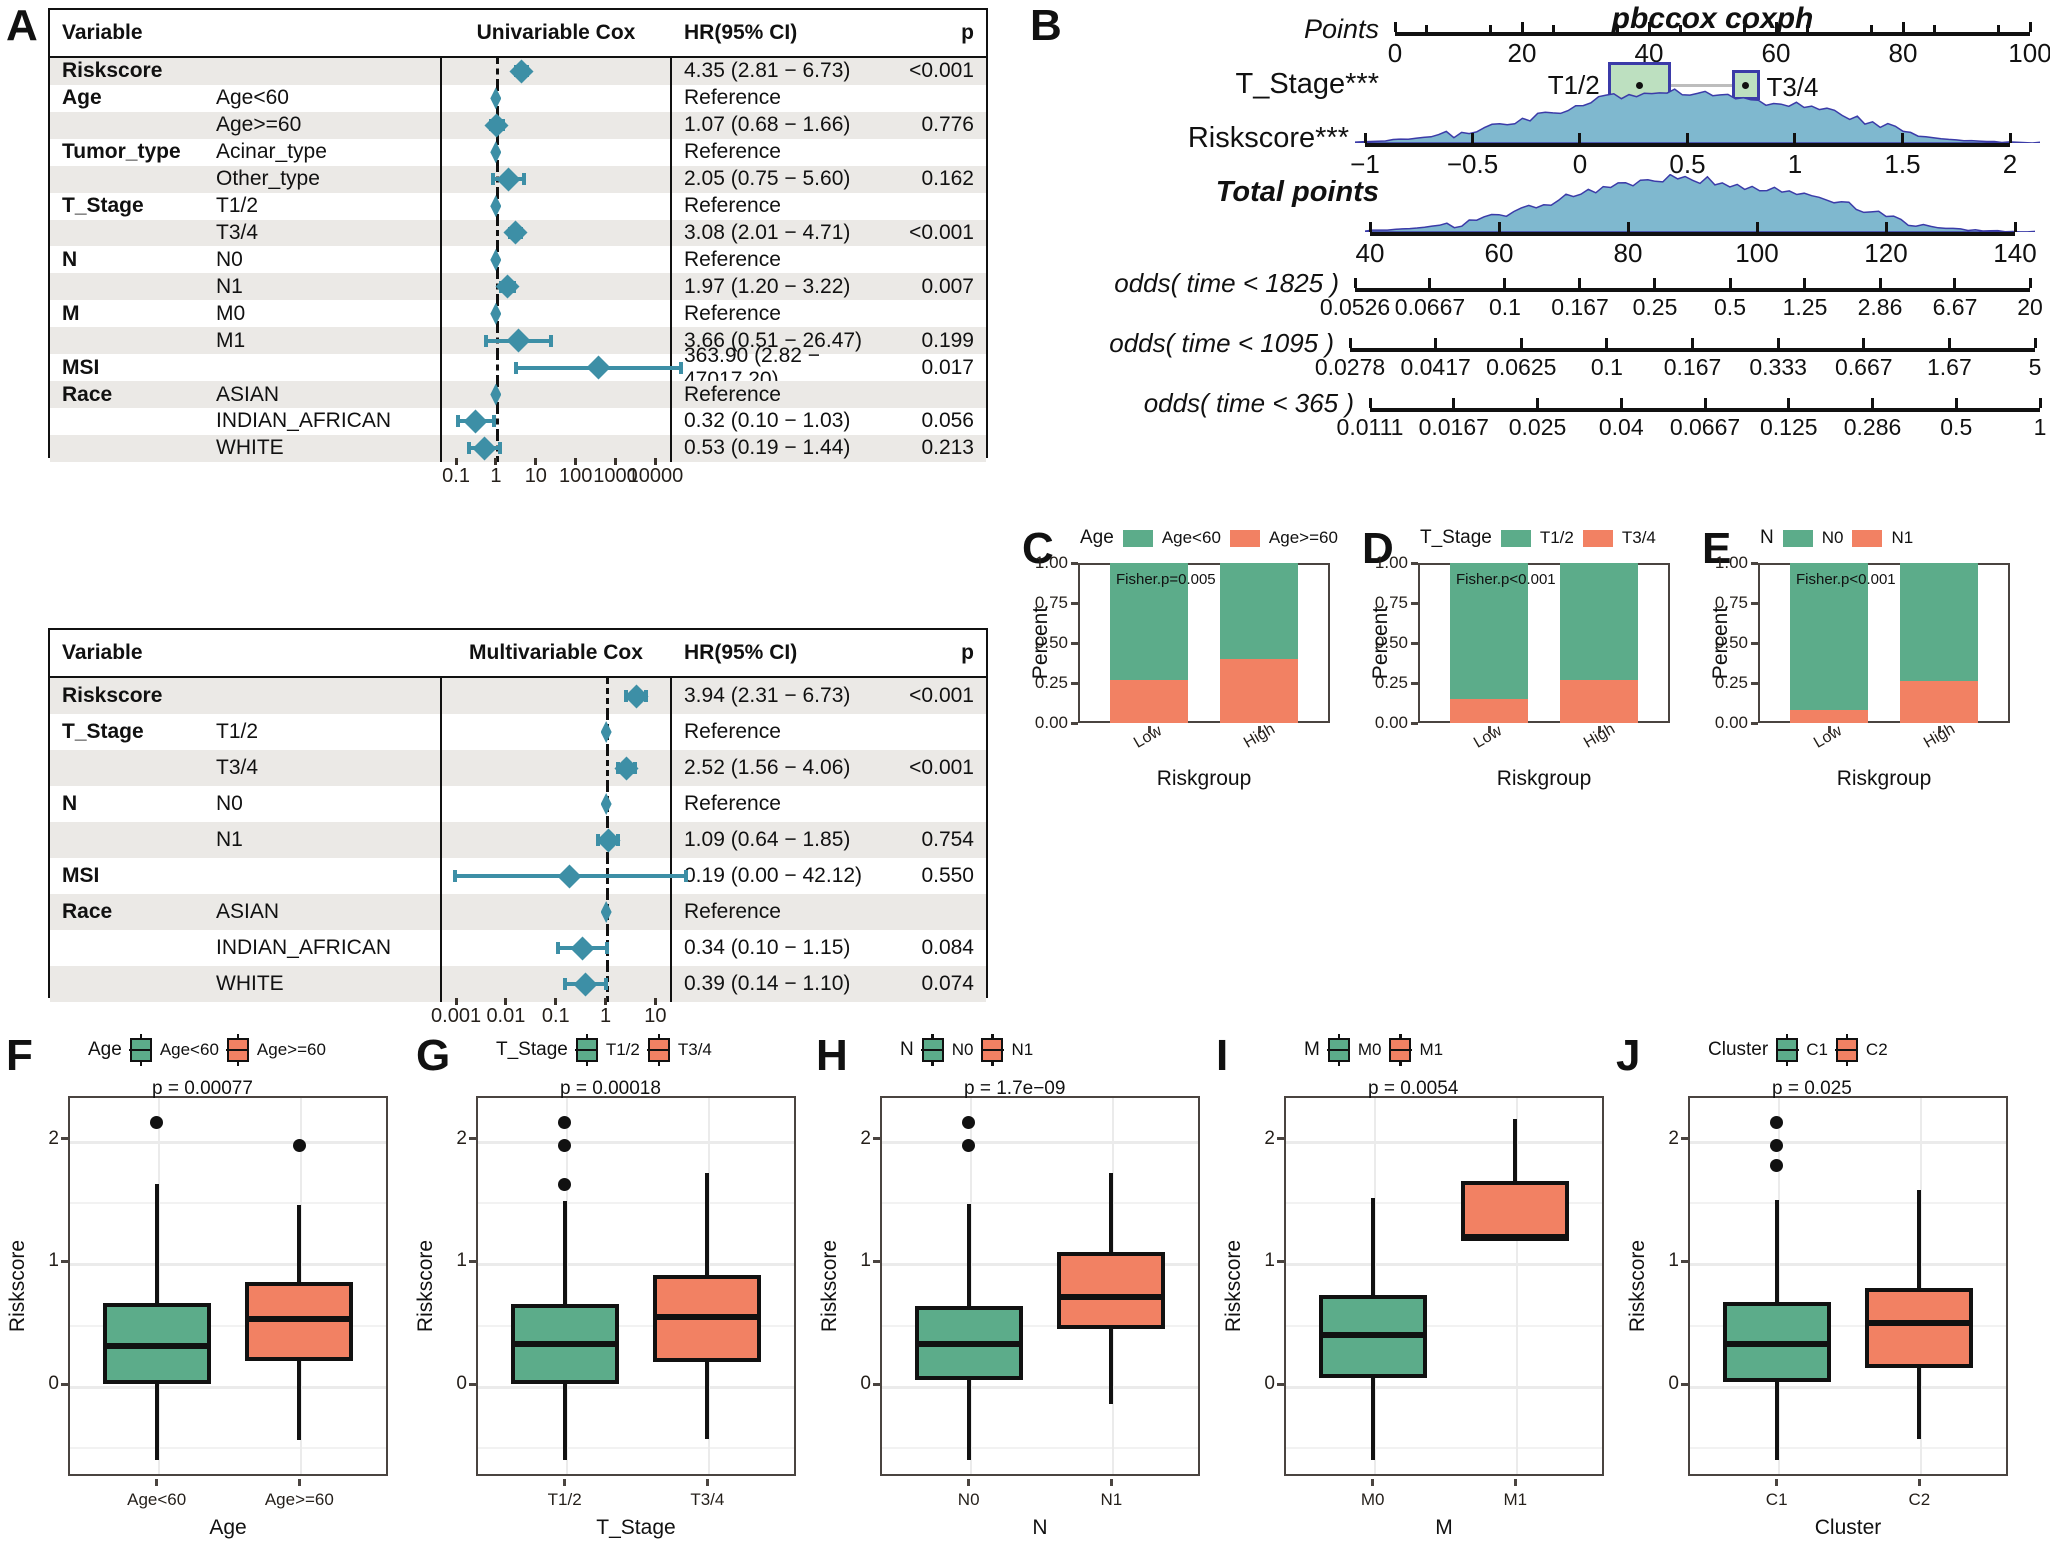 Image resolution: width=2050 pixels, height=1561 pixels. What do you see at coordinates (562, 473) in the screenshot?
I see `univariable-axis: 0.1 1 10 100 1000 10000` at bounding box center [562, 473].